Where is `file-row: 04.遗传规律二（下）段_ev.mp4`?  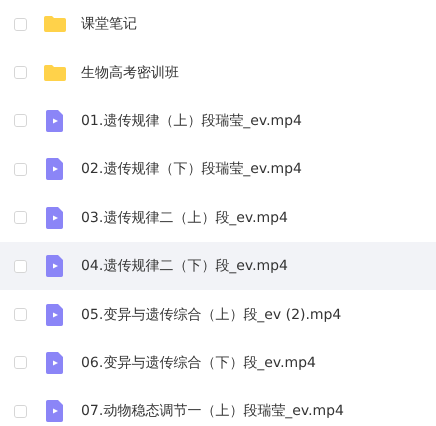
file-row: 04.遗传规律二（下）段_ev.mp4 is located at coordinates (218, 266).